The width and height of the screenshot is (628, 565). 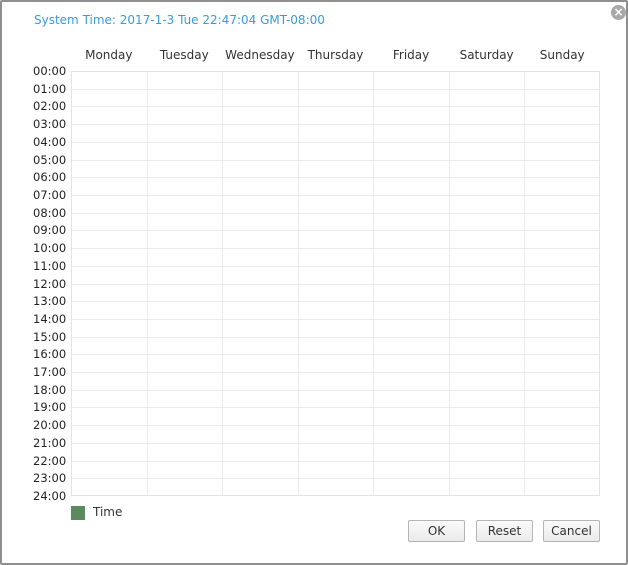 I want to click on hour-label: 04:00, so click(x=50, y=141).